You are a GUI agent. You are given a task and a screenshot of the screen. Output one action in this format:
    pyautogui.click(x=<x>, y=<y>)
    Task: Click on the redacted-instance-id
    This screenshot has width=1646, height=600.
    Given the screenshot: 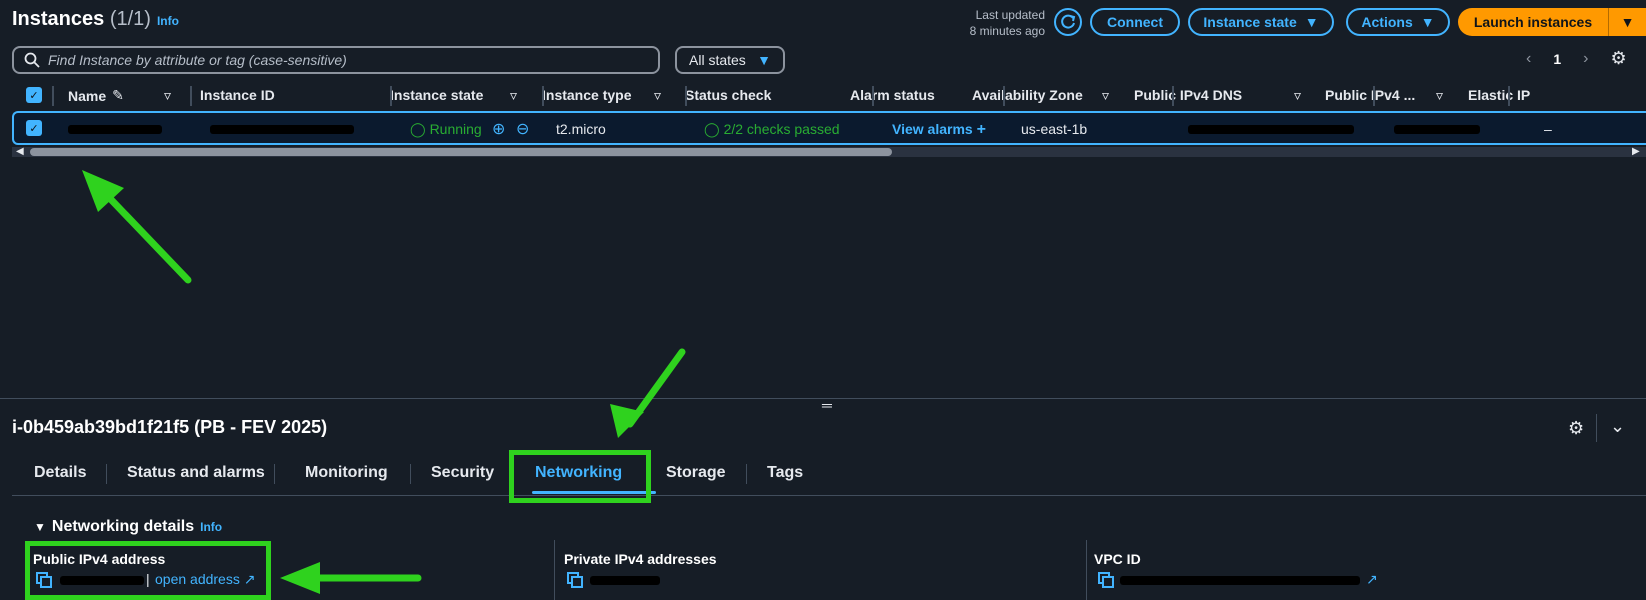 What is the action you would take?
    pyautogui.click(x=282, y=129)
    